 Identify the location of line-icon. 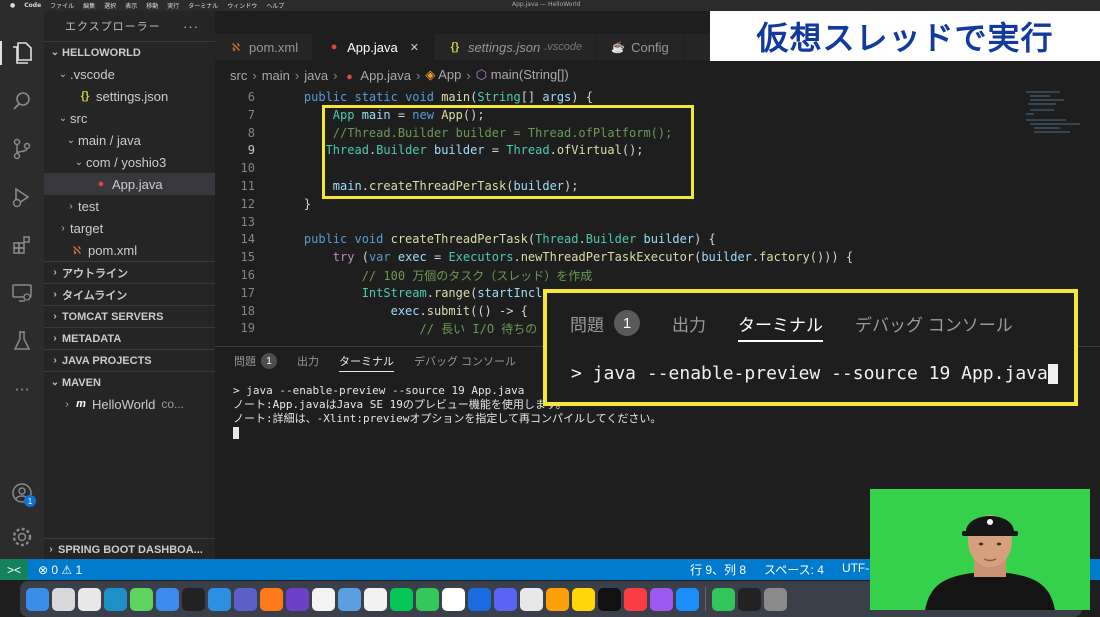
(401, 599).